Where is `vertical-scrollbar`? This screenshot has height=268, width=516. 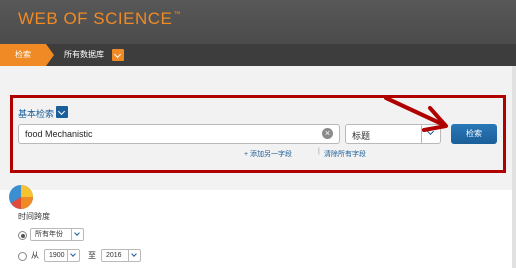
vertical-scrollbar is located at coordinates (514, 167).